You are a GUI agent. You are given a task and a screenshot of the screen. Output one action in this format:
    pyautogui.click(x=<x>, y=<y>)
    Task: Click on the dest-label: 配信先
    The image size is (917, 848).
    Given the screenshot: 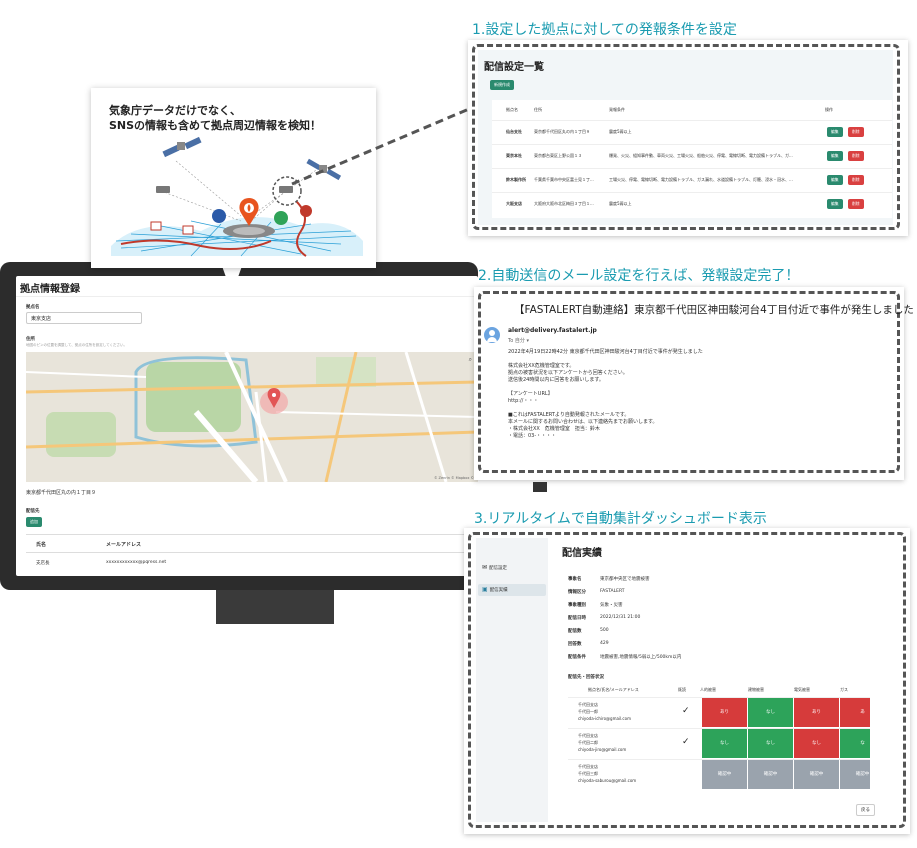 What is the action you would take?
    pyautogui.click(x=33, y=511)
    